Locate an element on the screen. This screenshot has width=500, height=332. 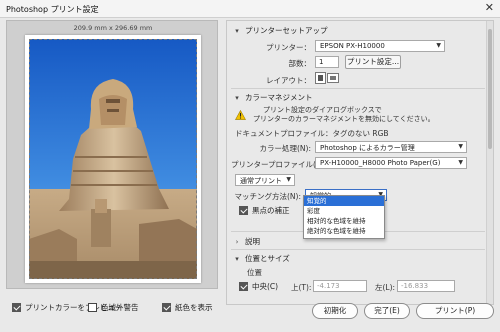
left-label: 左(L): is located at coordinates (385, 287).